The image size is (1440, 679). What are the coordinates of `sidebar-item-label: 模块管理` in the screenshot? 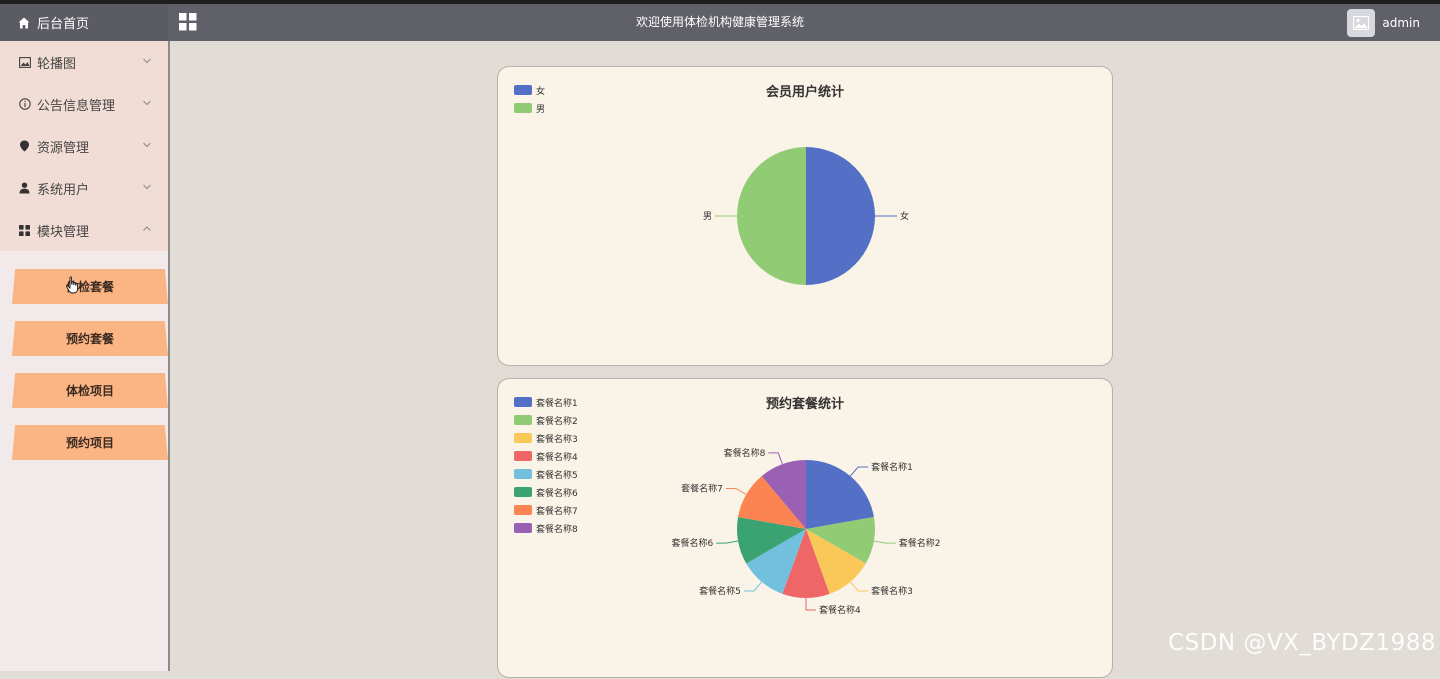 It's located at (63, 232).